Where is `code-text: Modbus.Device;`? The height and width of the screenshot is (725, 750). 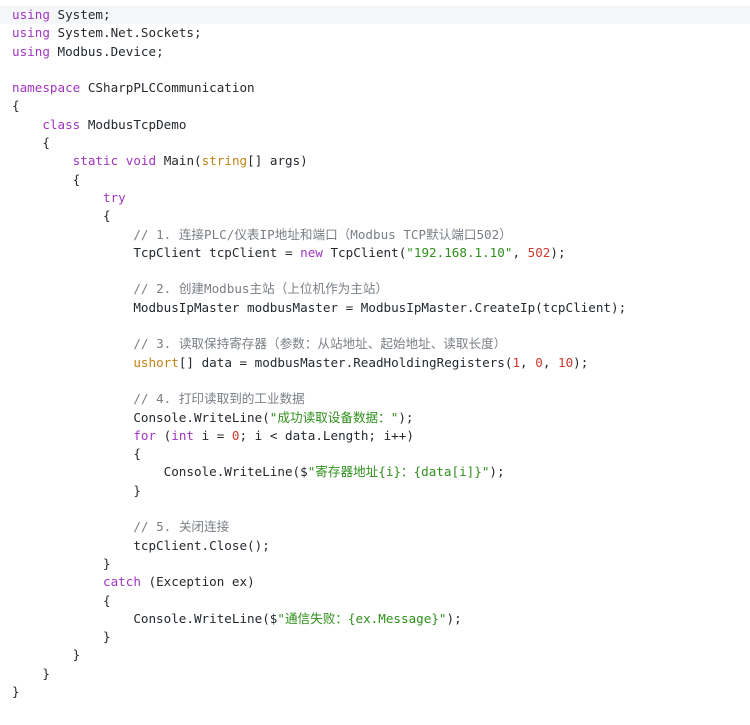
code-text: Modbus.Device; is located at coordinates (106, 51).